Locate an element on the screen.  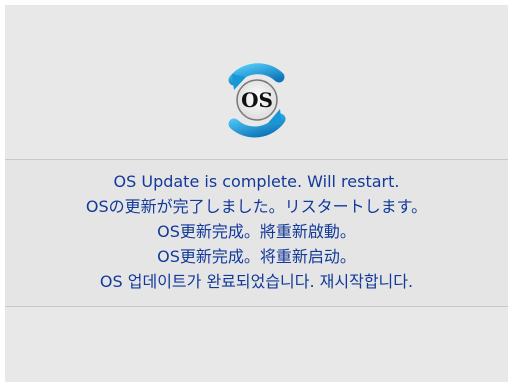
message-korean: OS 업데이트가 완료되었습니다. 재시작합니다. is located at coordinates (256, 281).